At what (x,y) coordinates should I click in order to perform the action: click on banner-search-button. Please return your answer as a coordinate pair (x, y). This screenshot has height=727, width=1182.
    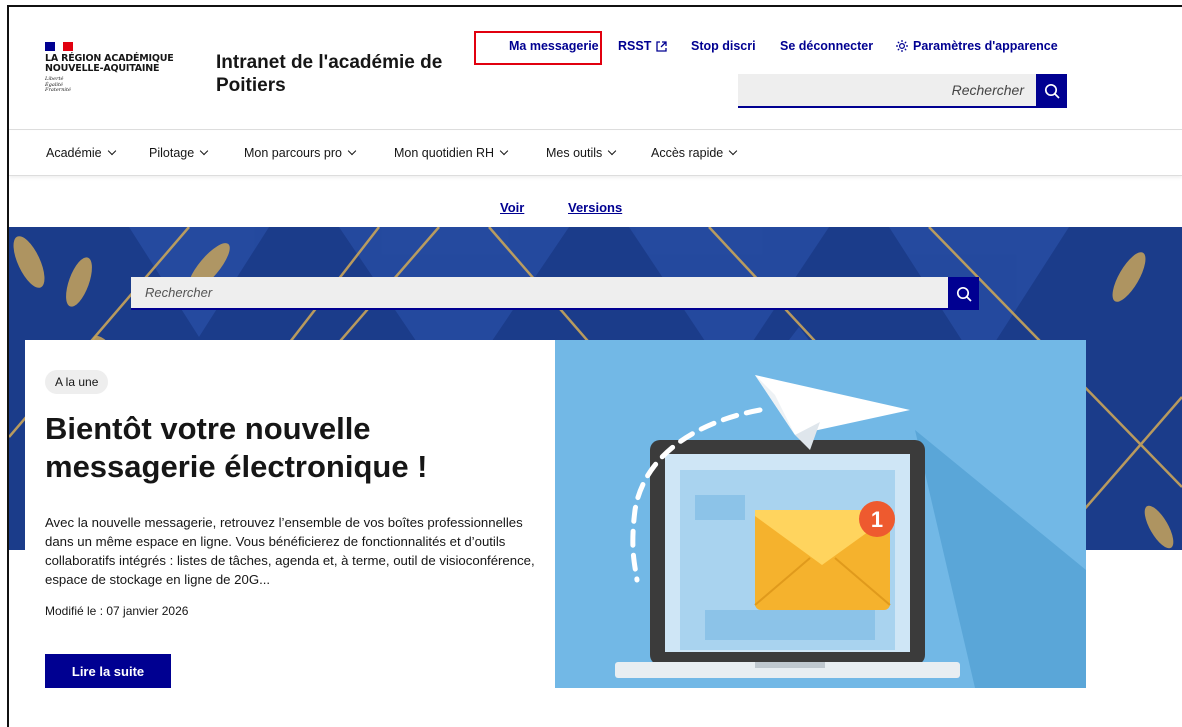
    Looking at the image, I should click on (963, 293).